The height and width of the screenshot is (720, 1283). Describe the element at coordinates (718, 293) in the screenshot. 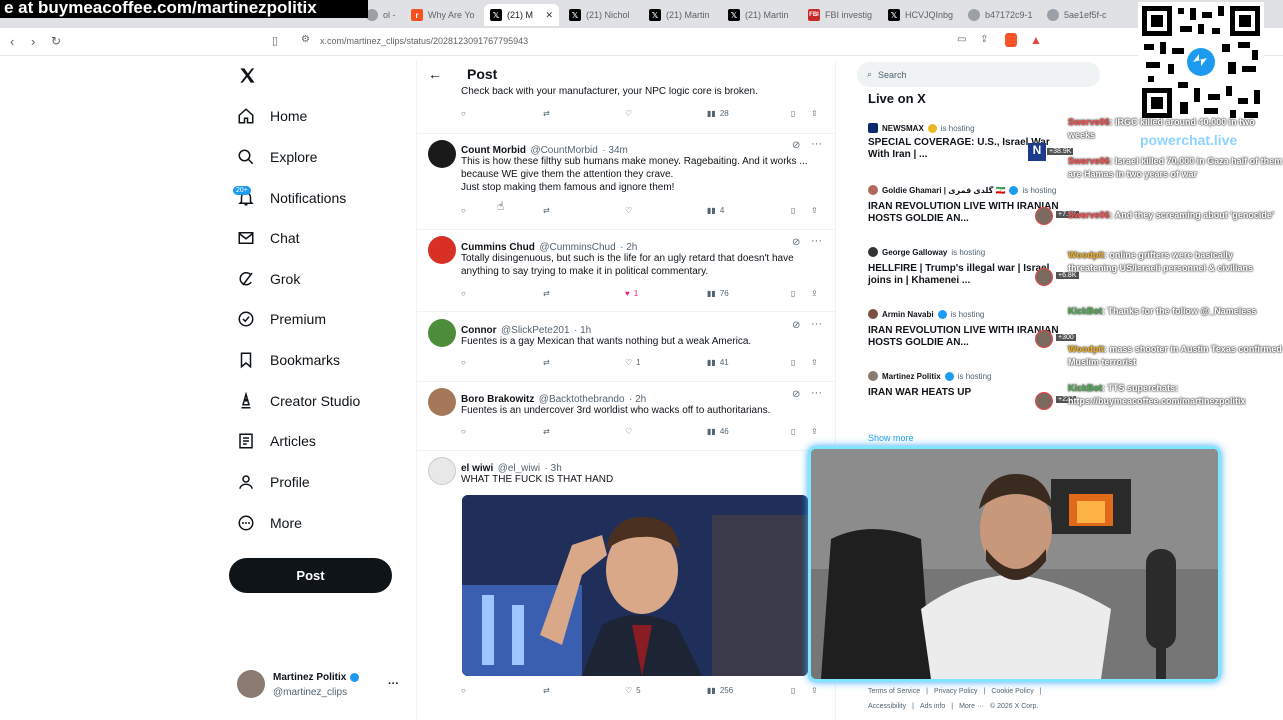

I see `views-icon: ▮▮ 76` at that location.